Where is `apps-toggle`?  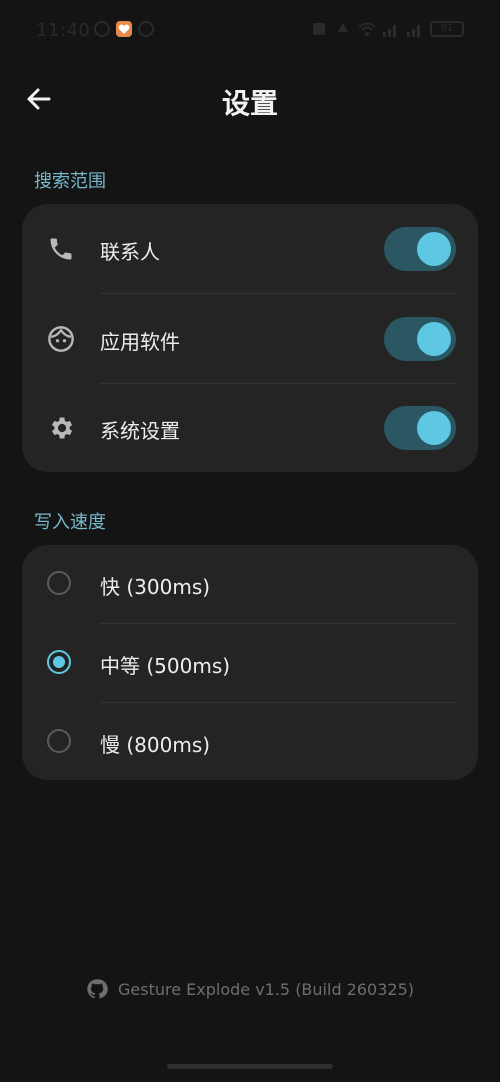 apps-toggle is located at coordinates (420, 339).